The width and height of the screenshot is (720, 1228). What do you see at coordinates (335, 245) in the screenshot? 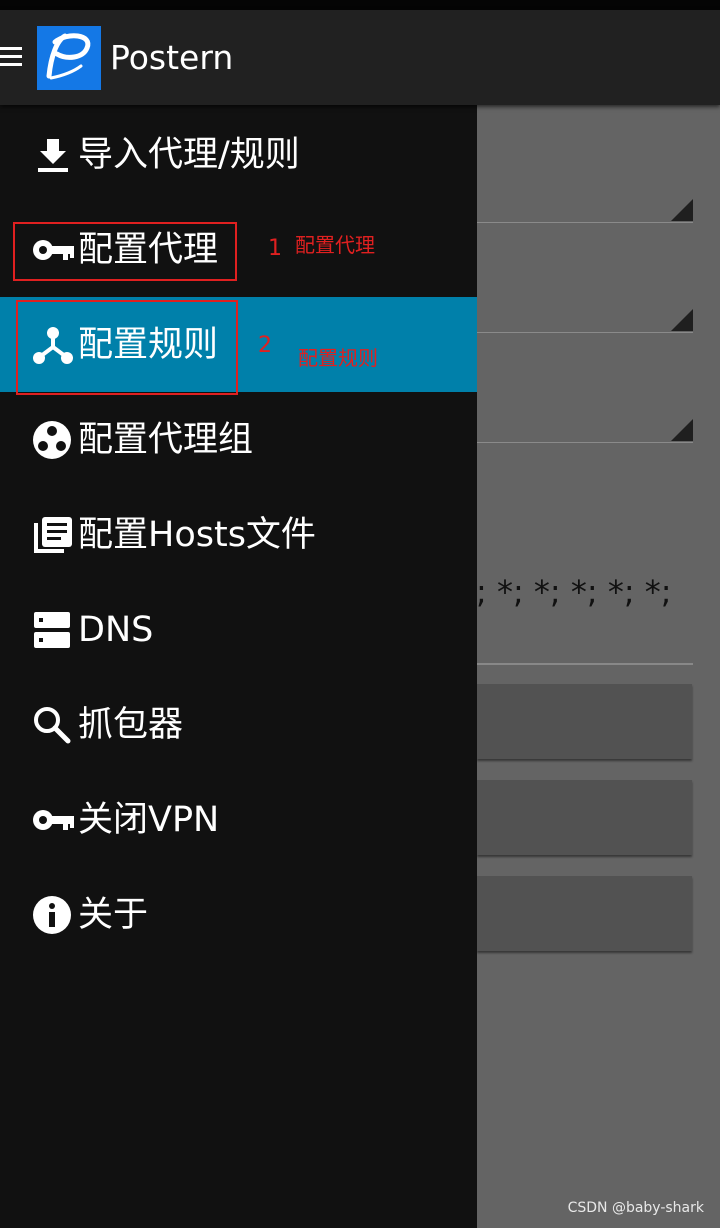
I see `annotation-label-1: 配置代理` at bounding box center [335, 245].